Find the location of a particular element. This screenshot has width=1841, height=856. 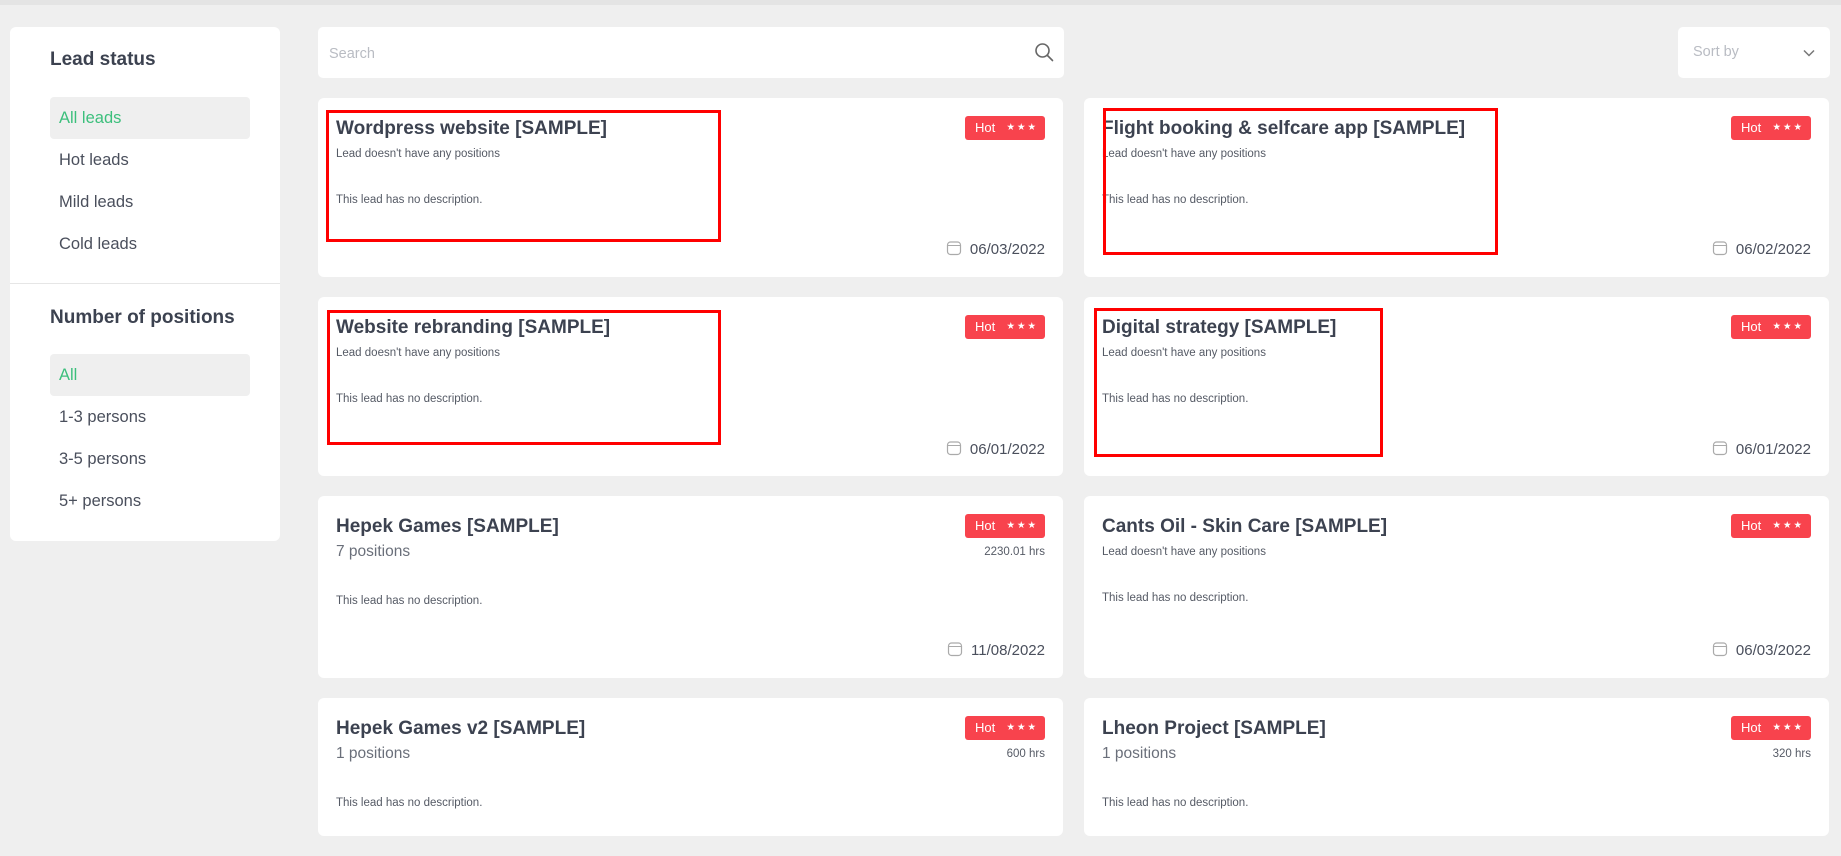

filter-cold-leads: Cold leads is located at coordinates (150, 244).